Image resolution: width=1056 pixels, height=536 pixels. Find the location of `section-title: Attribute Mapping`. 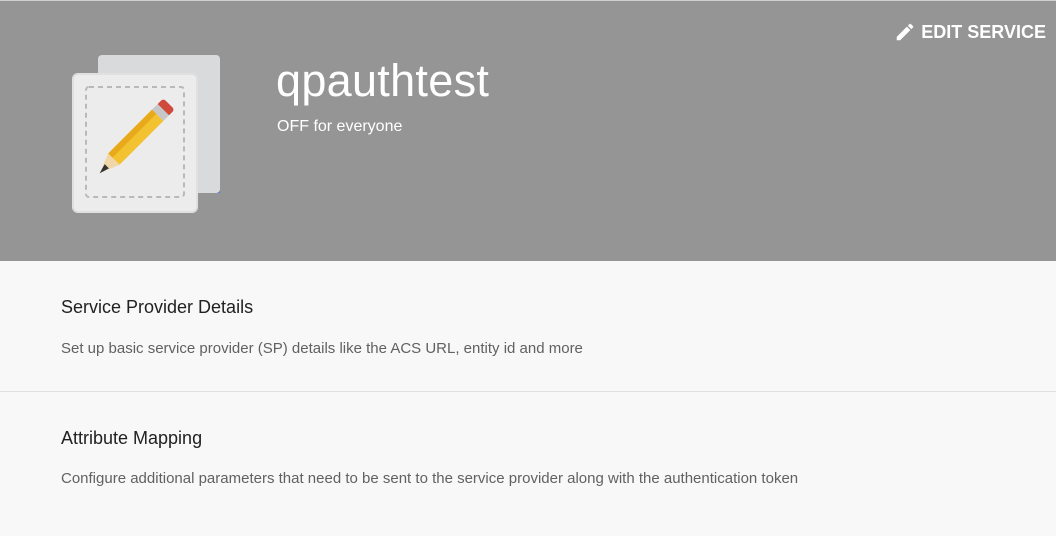

section-title: Attribute Mapping is located at coordinates (132, 438).